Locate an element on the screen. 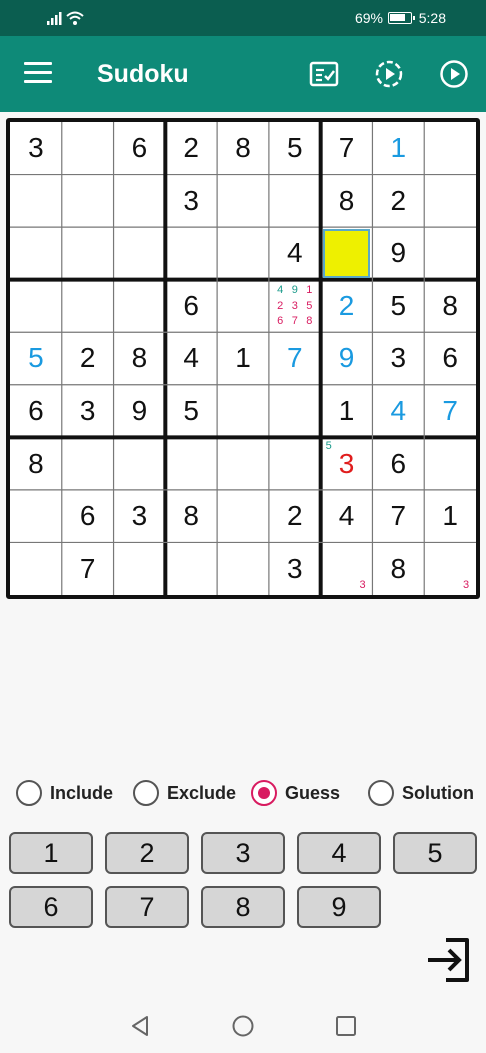 Image resolution: width=486 pixels, height=1053 pixels. sudoku-cell-r5c5: 1 is located at coordinates (243, 358).